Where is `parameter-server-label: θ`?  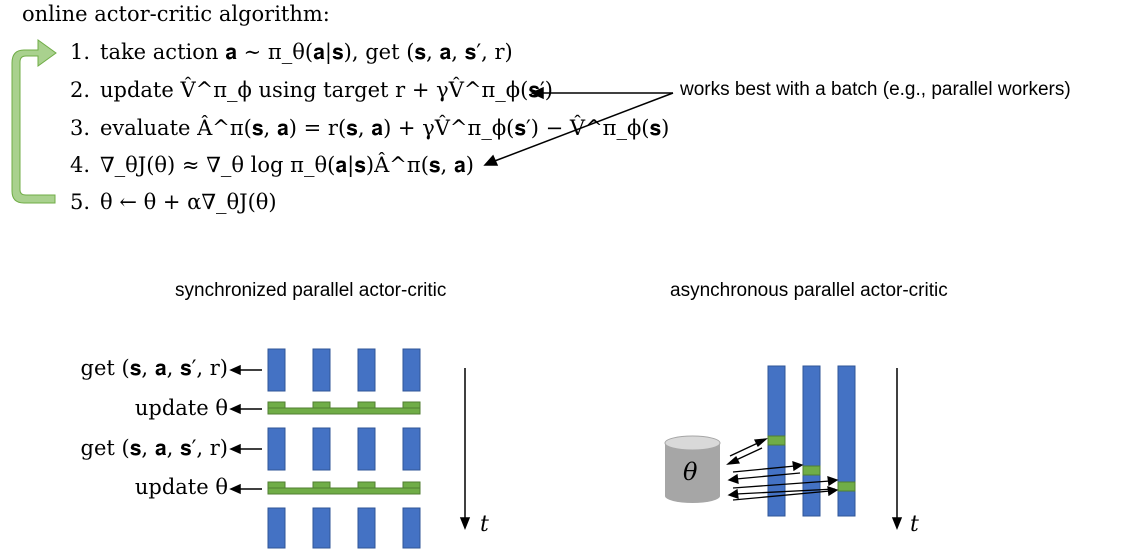 parameter-server-label: θ is located at coordinates (690, 472).